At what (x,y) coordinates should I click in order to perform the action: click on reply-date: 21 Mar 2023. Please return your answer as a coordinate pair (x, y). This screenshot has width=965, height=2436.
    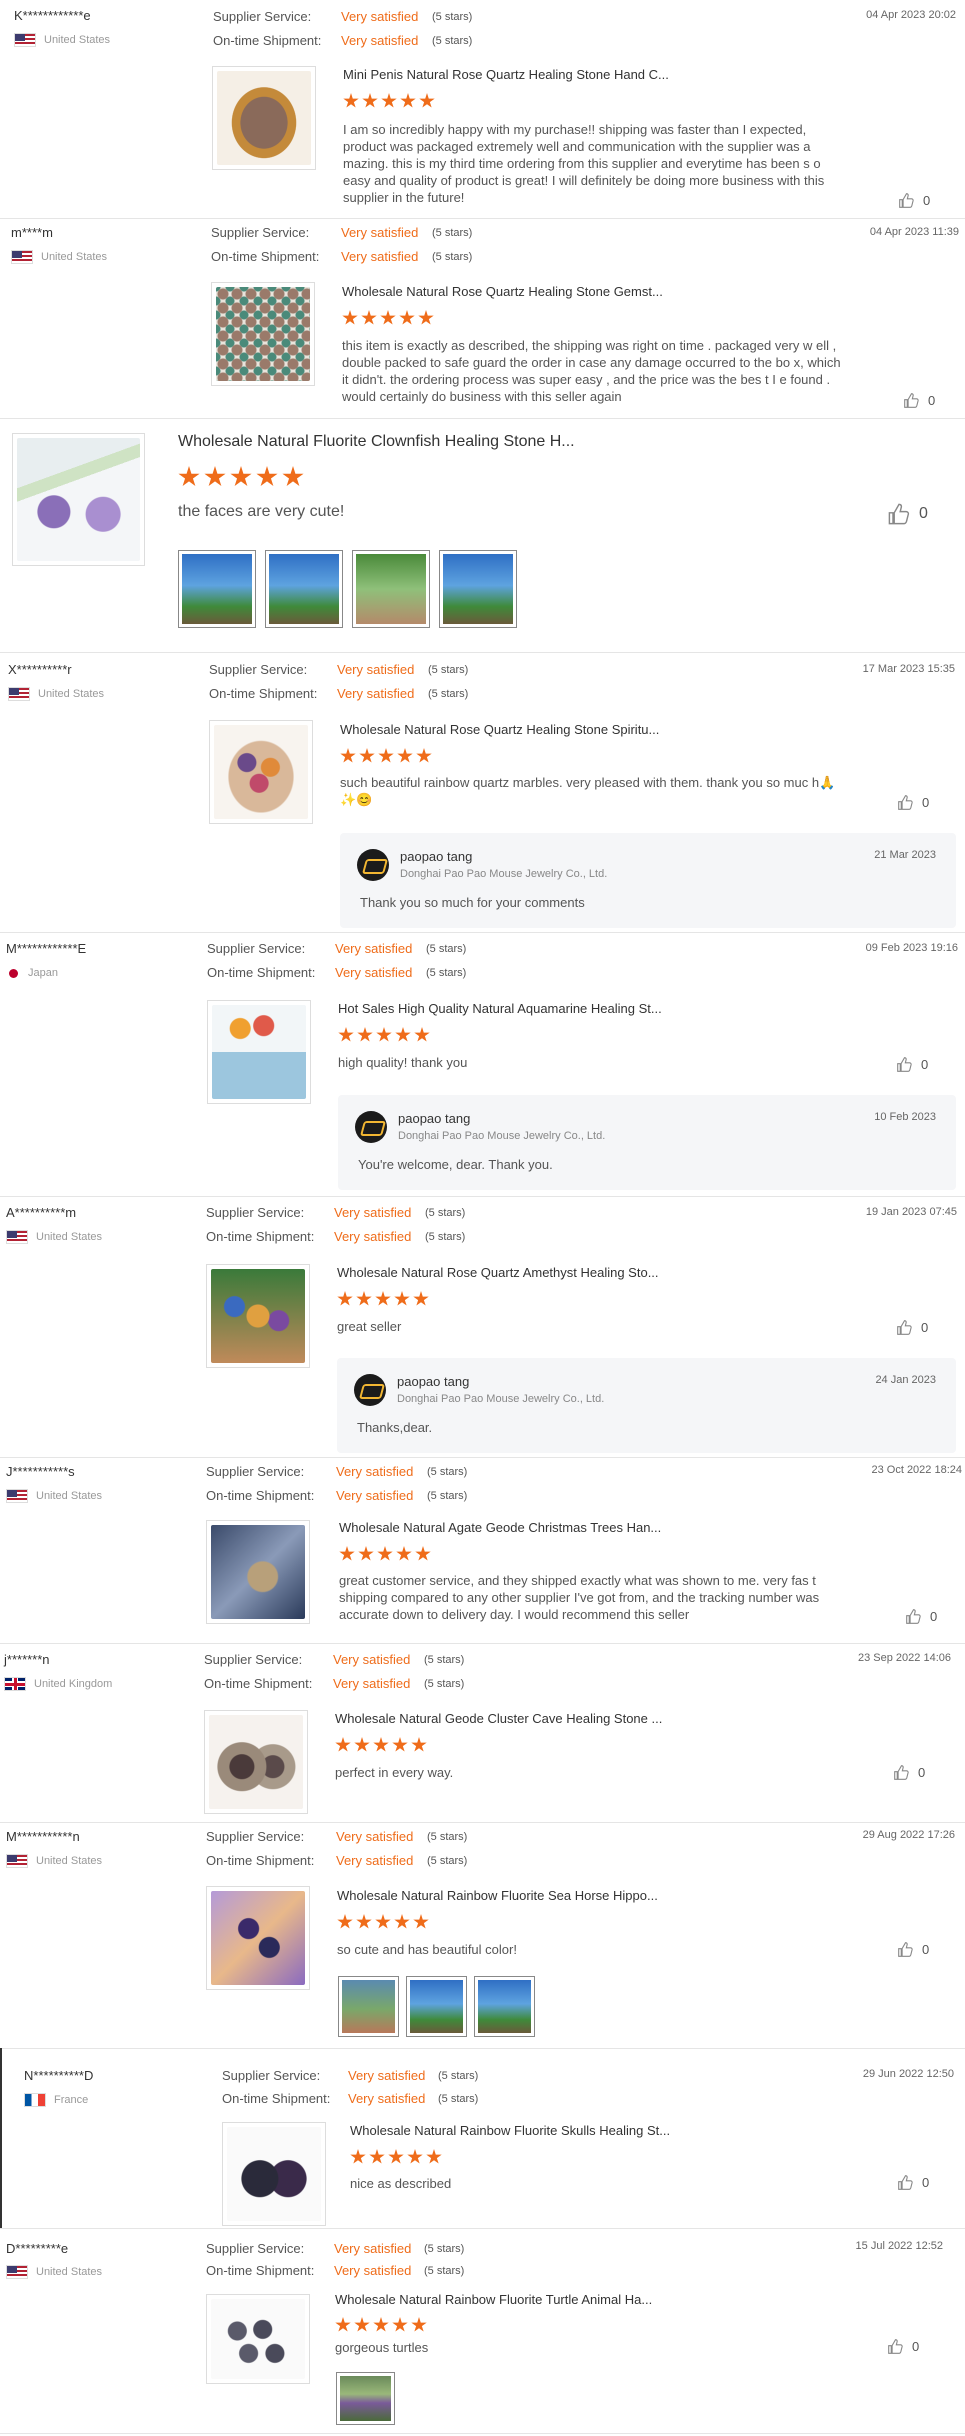
    Looking at the image, I should click on (905, 855).